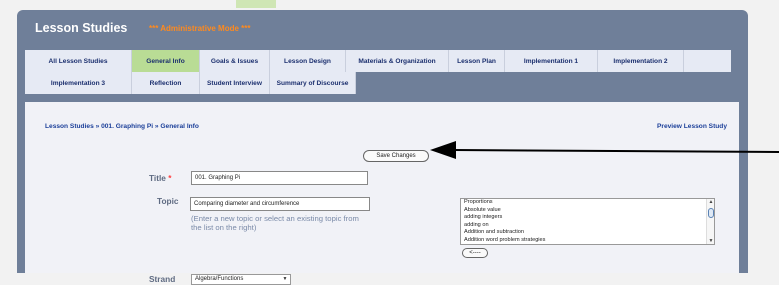  What do you see at coordinates (587, 203) in the screenshot?
I see `topic-option: Proportions` at bounding box center [587, 203].